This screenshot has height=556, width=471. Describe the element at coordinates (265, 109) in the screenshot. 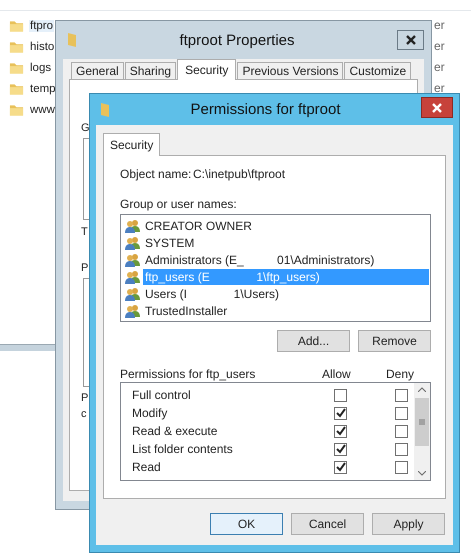

I see `window-title: Permissions for ftproot` at that location.